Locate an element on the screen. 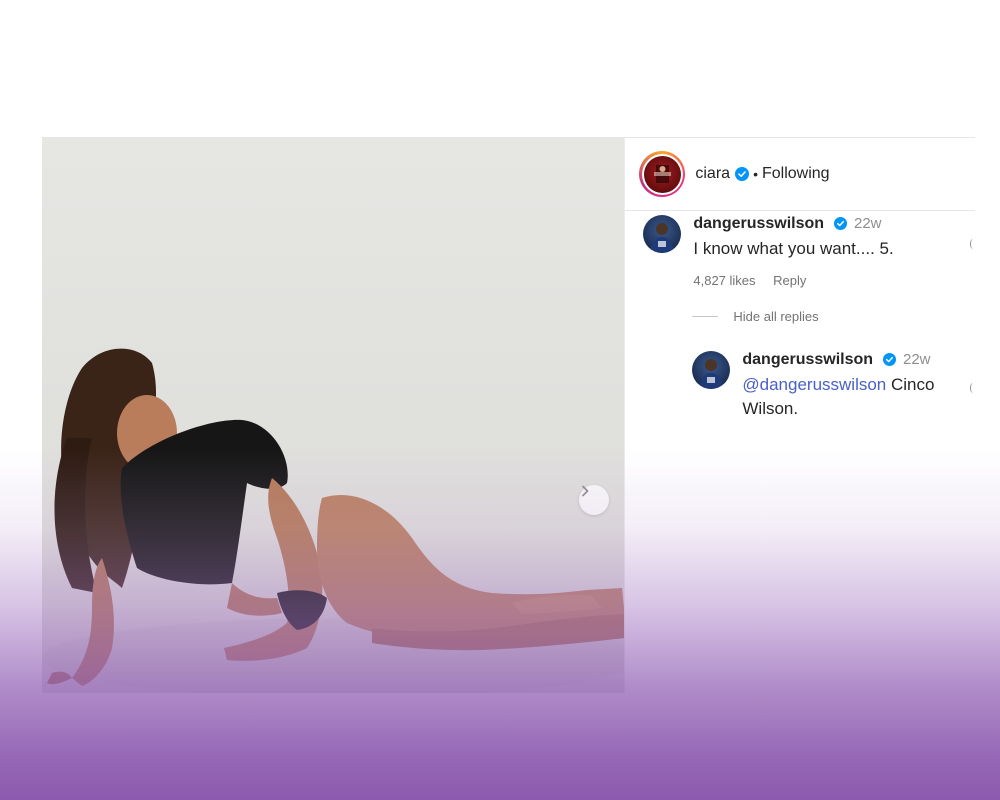 This screenshot has height=800, width=1000. next-photo-button is located at coordinates (594, 500).